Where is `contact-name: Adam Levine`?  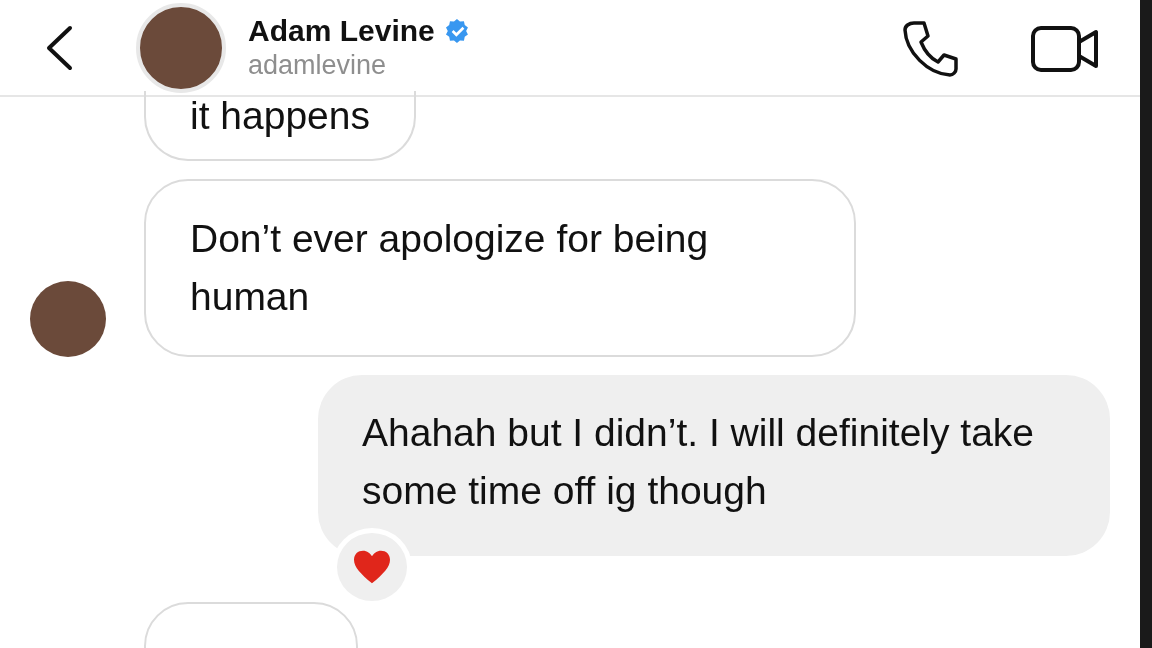 contact-name: Adam Levine is located at coordinates (341, 30).